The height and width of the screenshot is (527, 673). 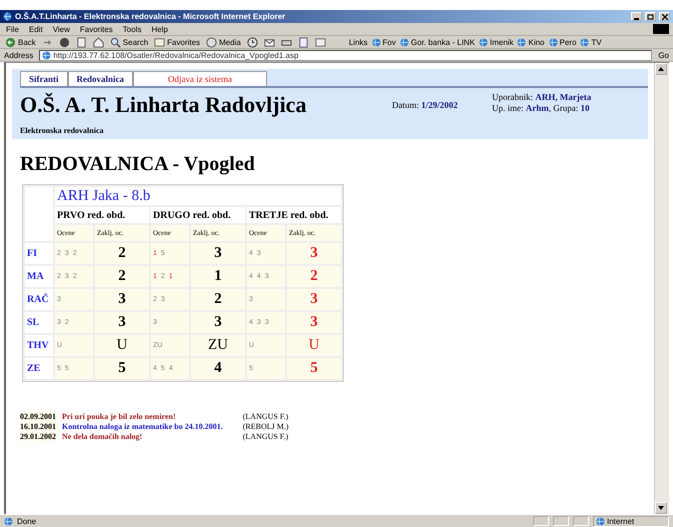 I want to click on subject-cell: MA, so click(x=39, y=276).